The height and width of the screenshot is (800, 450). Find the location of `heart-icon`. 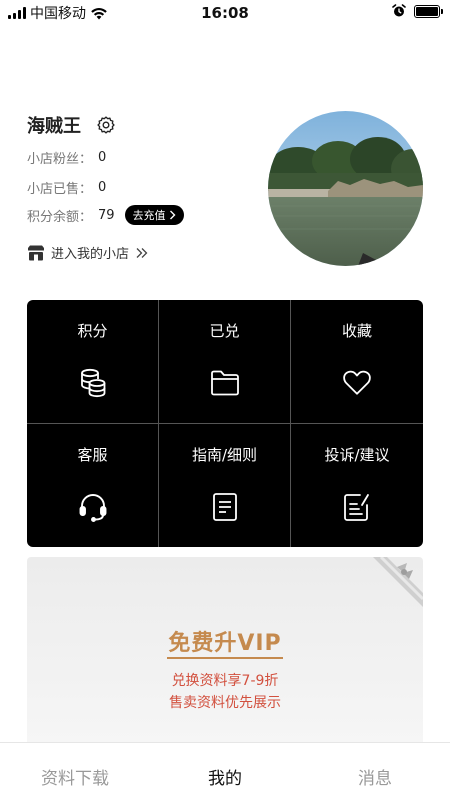

heart-icon is located at coordinates (357, 383).